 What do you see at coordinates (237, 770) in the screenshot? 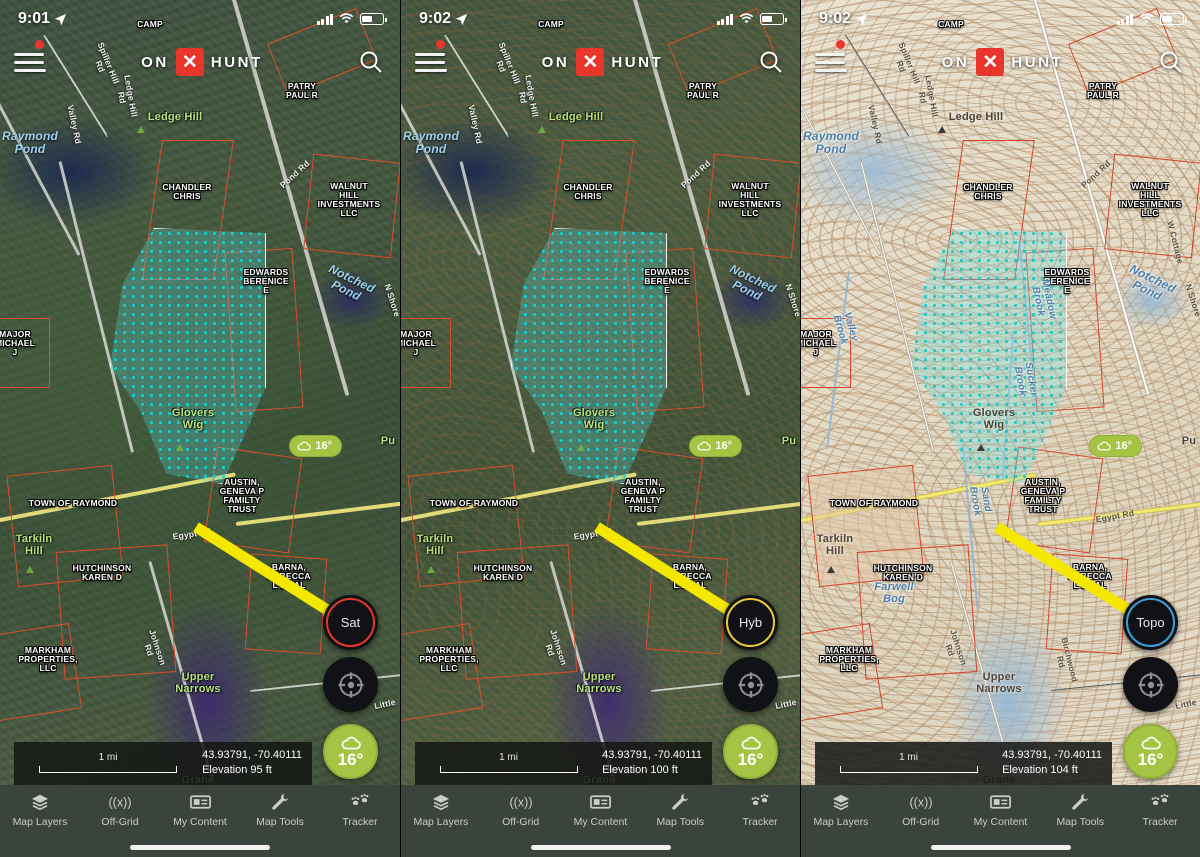
I see `elevation-value: Elevation 95 ft` at bounding box center [237, 770].